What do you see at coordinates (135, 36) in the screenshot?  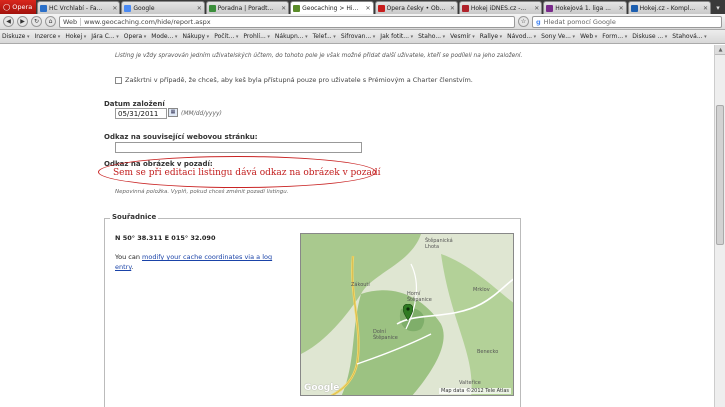 I see `bookmark-item: Opera` at bounding box center [135, 36].